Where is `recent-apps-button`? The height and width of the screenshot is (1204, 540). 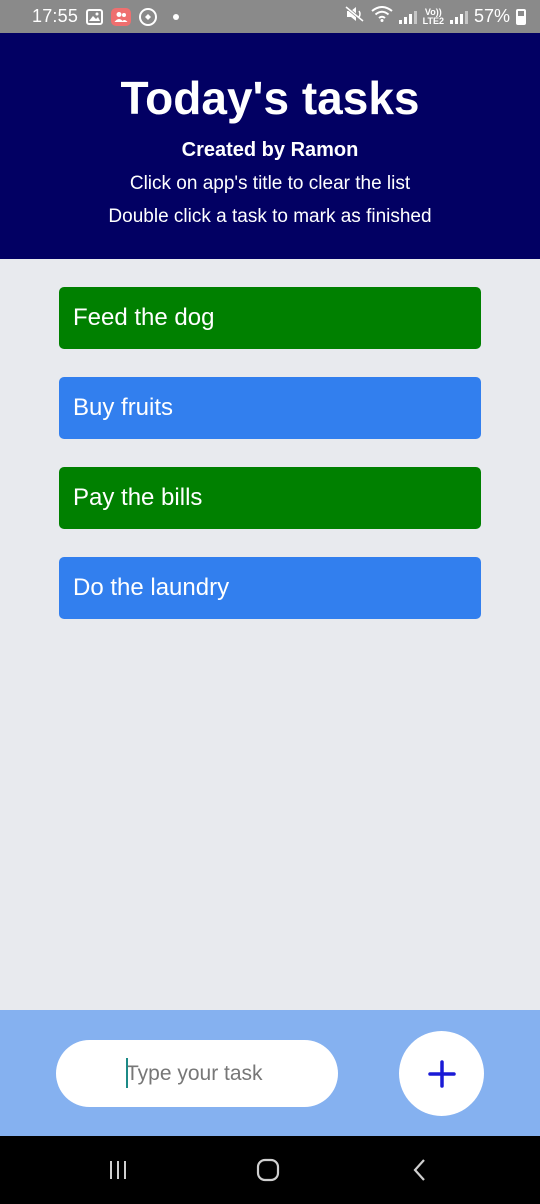
recent-apps-button is located at coordinates (118, 1170).